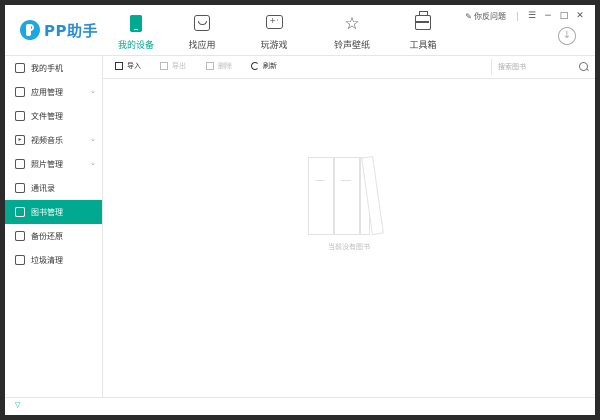 The width and height of the screenshot is (600, 420). Describe the element at coordinates (270, 66) in the screenshot. I see `refresh-label: 刷新` at that location.